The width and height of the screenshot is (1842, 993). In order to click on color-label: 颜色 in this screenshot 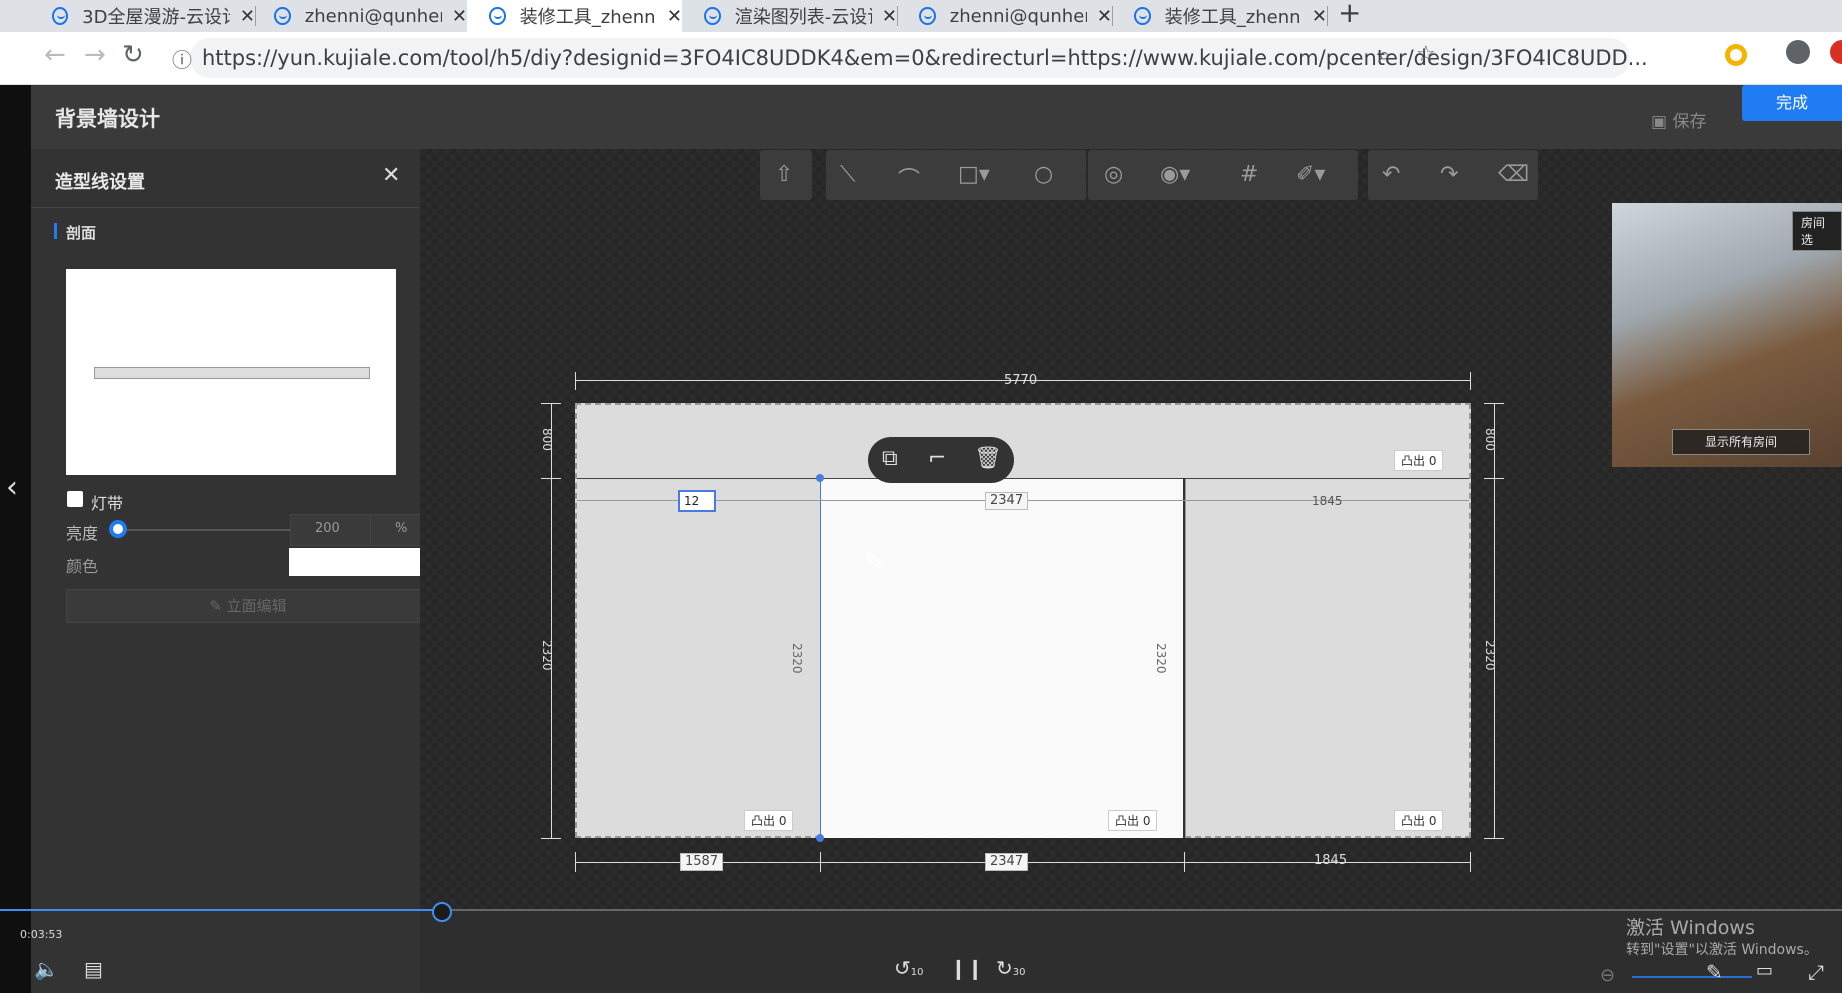, I will do `click(82, 566)`.